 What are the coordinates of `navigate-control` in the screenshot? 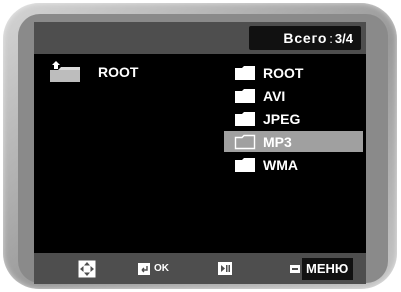 It's located at (87, 268).